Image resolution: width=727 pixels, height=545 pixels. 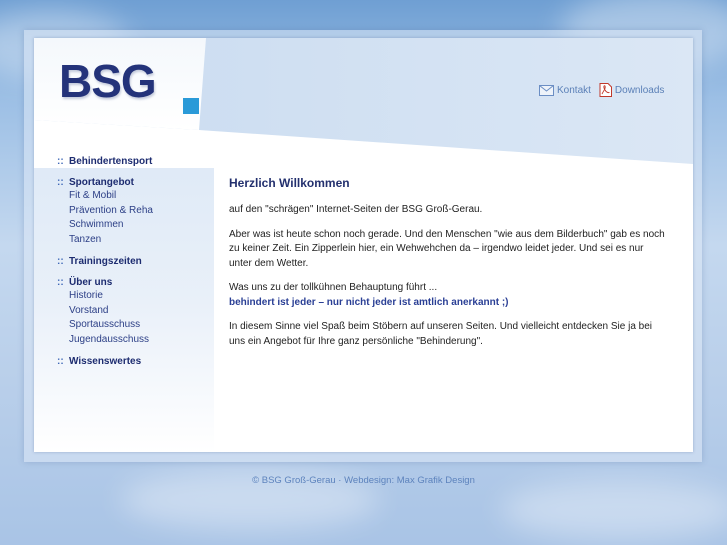 I want to click on sidebar-group: :: Wissenswertes, so click(x=105, y=361).